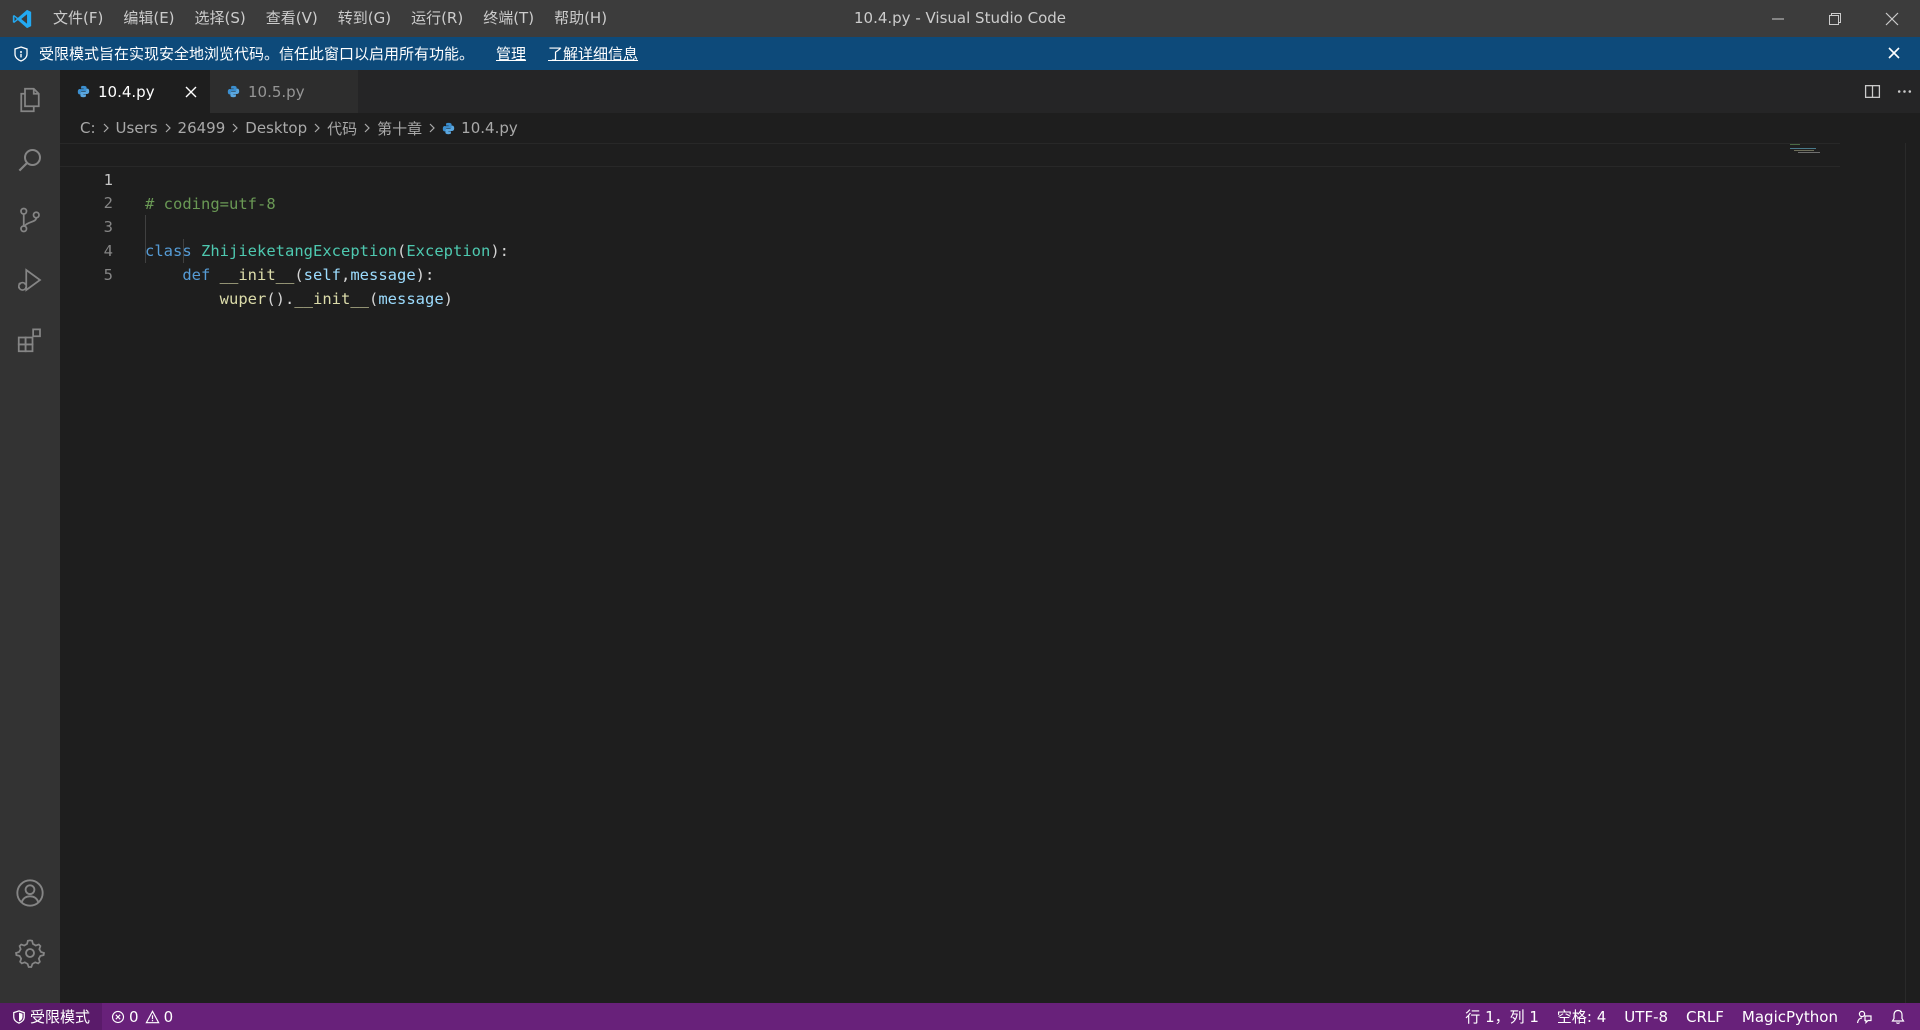 The height and width of the screenshot is (1030, 1920). I want to click on tab-close-button, so click(190, 91).